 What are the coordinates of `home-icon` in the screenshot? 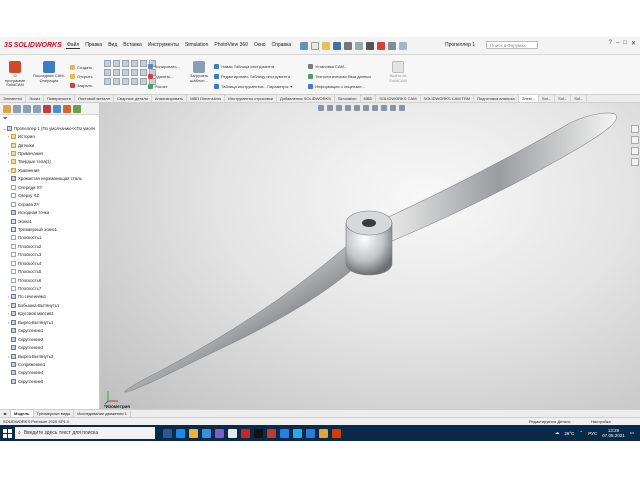 It's located at (304, 45).